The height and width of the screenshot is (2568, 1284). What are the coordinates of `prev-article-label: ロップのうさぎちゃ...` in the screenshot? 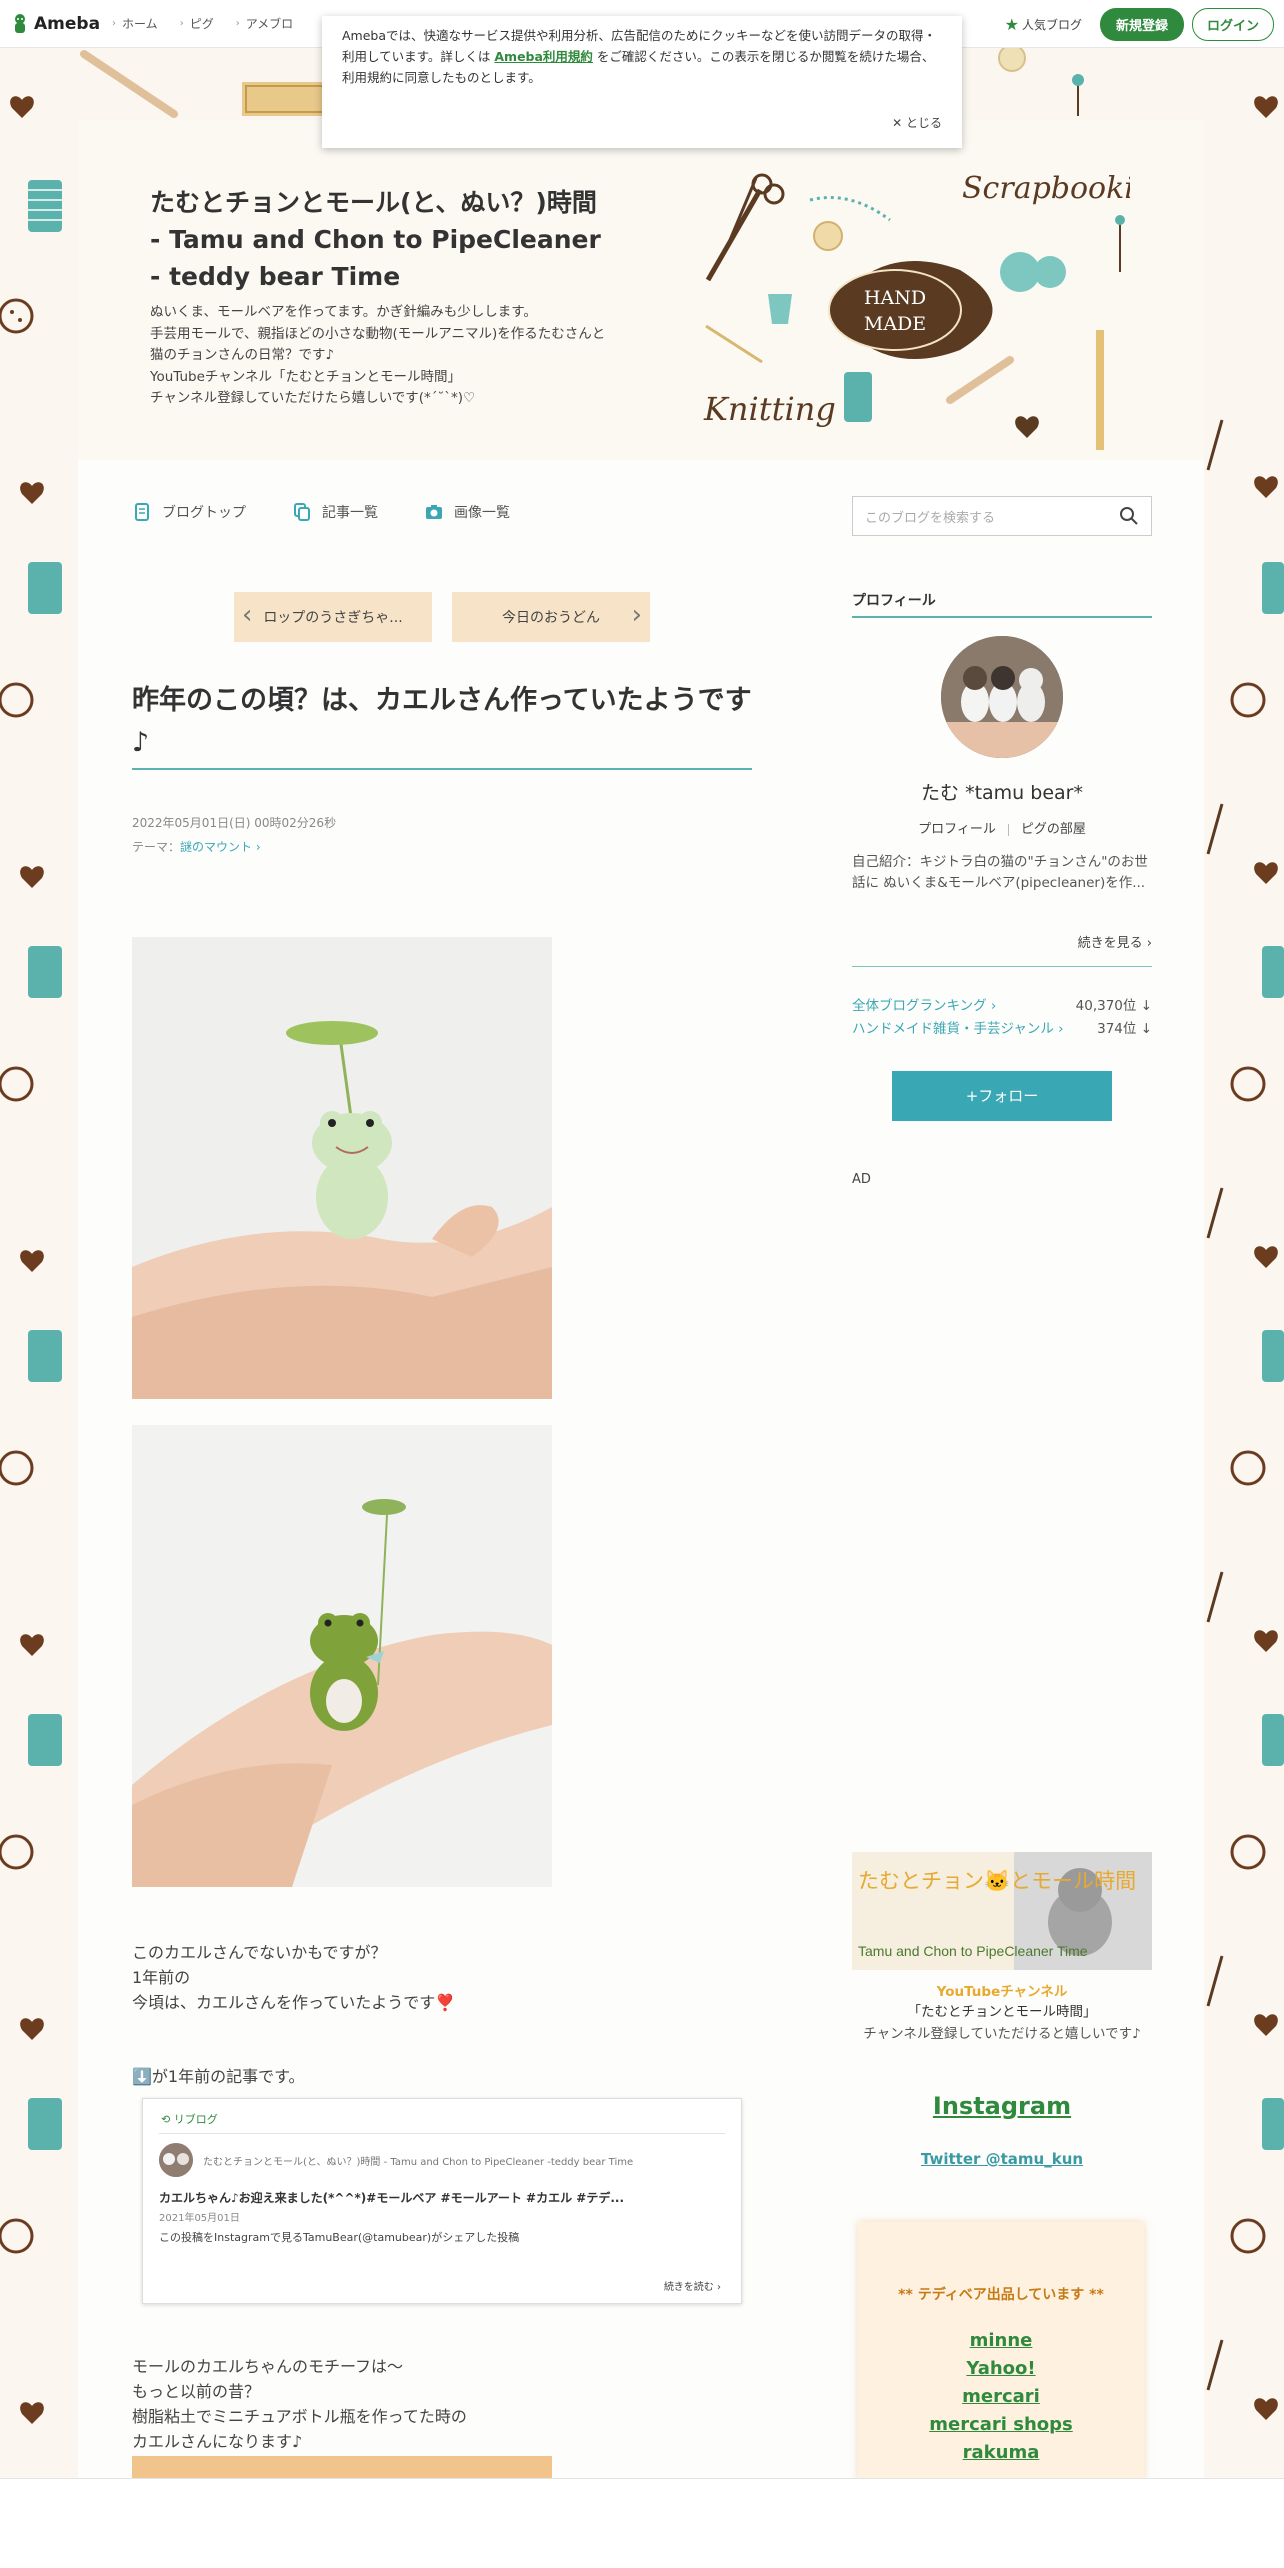 It's located at (333, 618).